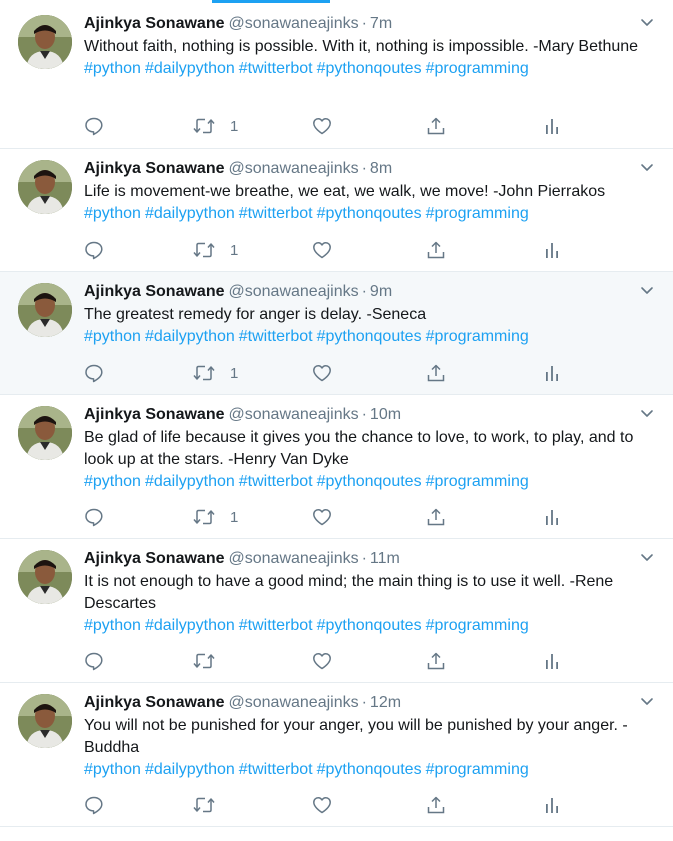 The height and width of the screenshot is (841, 673). Describe the element at coordinates (204, 517) in the screenshot. I see `retweet-icon` at that location.